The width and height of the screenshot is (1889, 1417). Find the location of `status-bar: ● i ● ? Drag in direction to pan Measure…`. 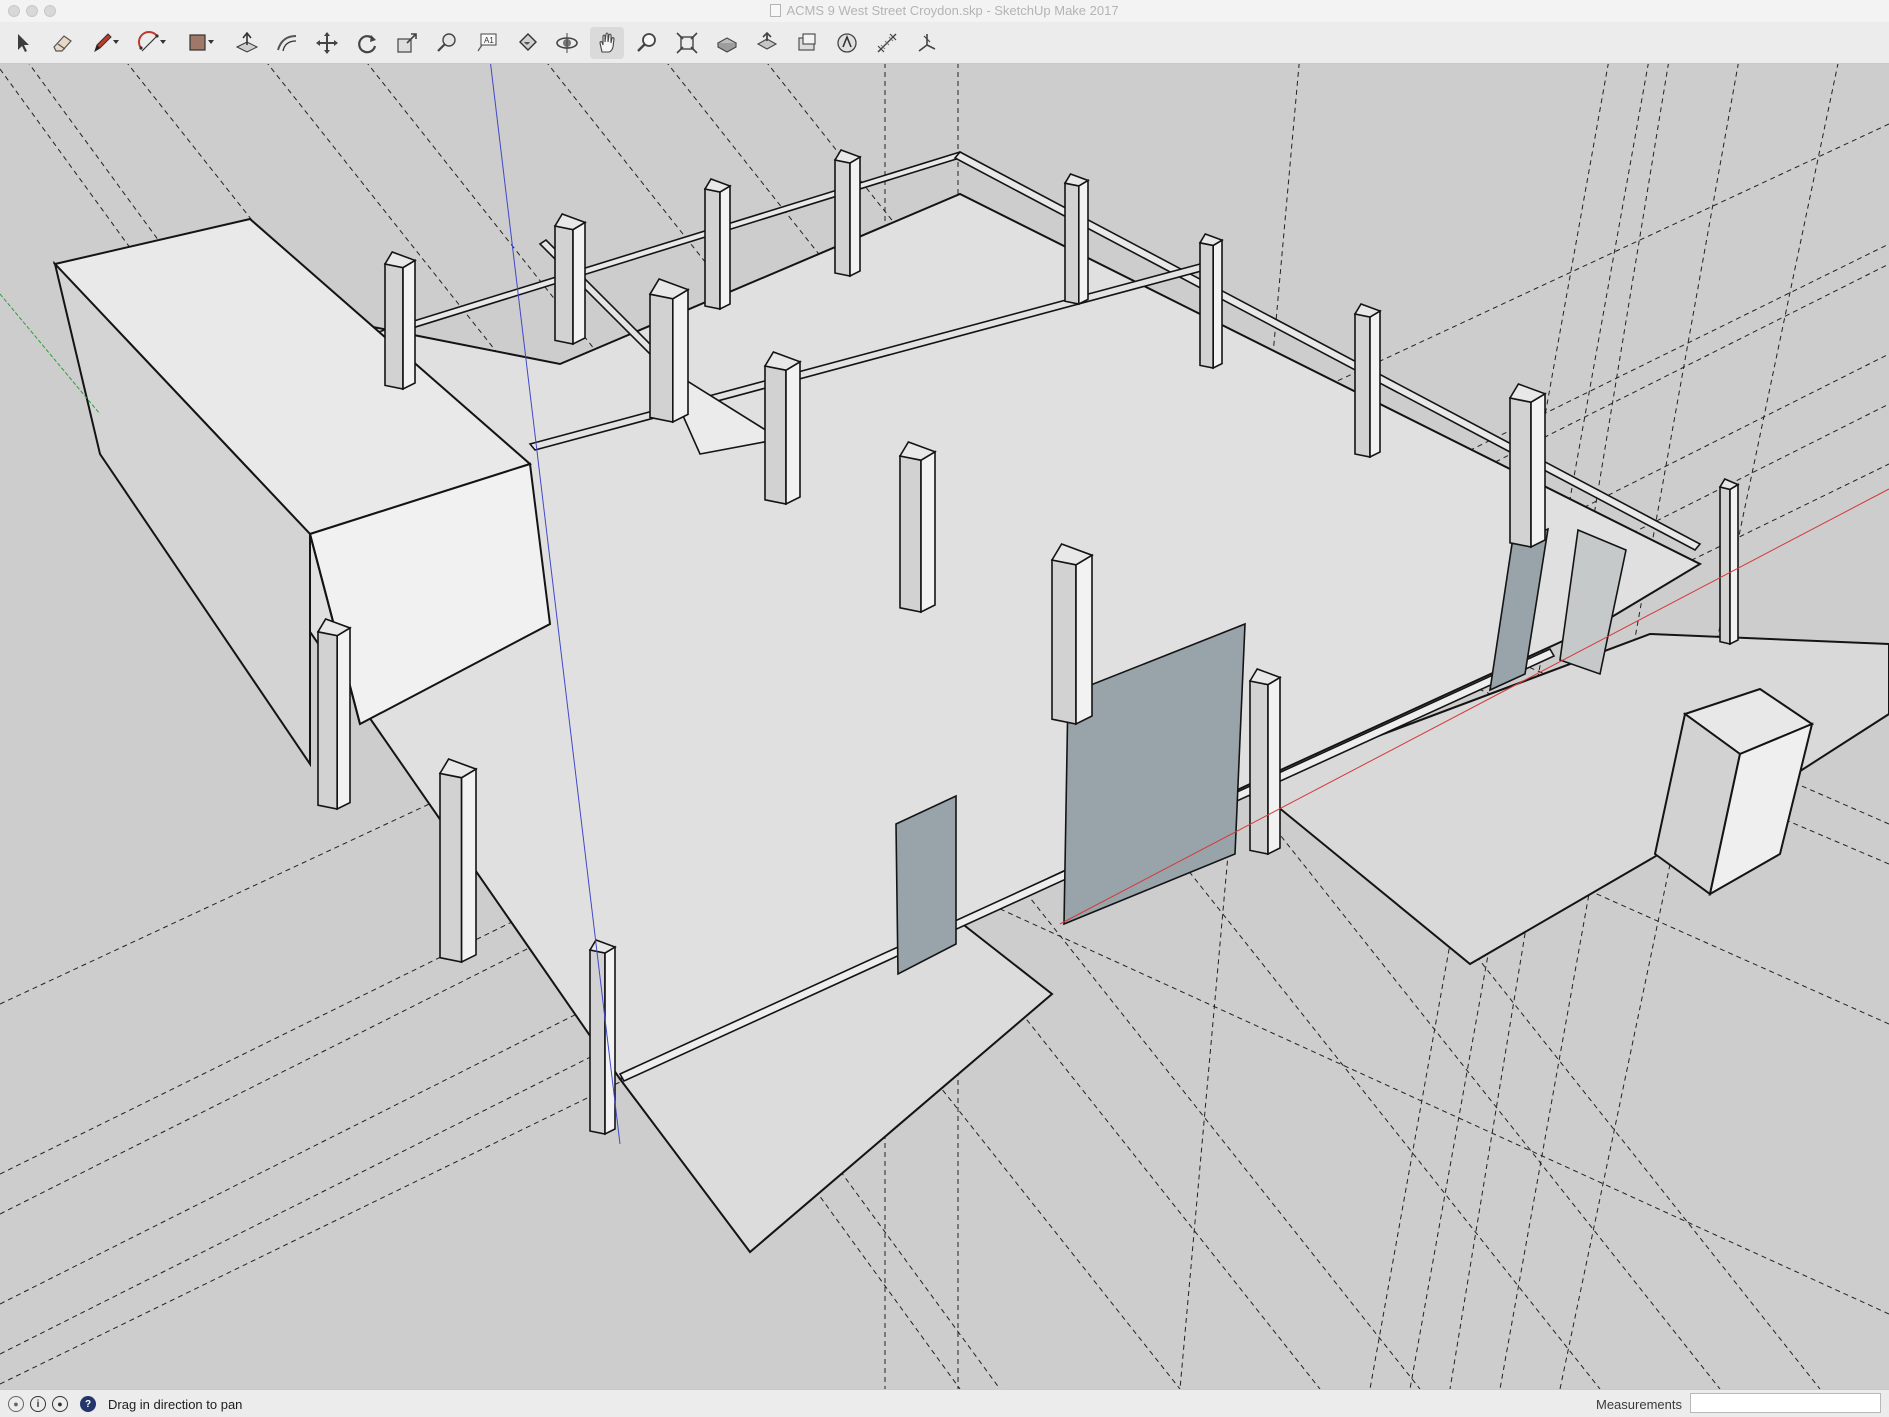

status-bar: ● i ● ? Drag in direction to pan Measure… is located at coordinates (944, 1403).